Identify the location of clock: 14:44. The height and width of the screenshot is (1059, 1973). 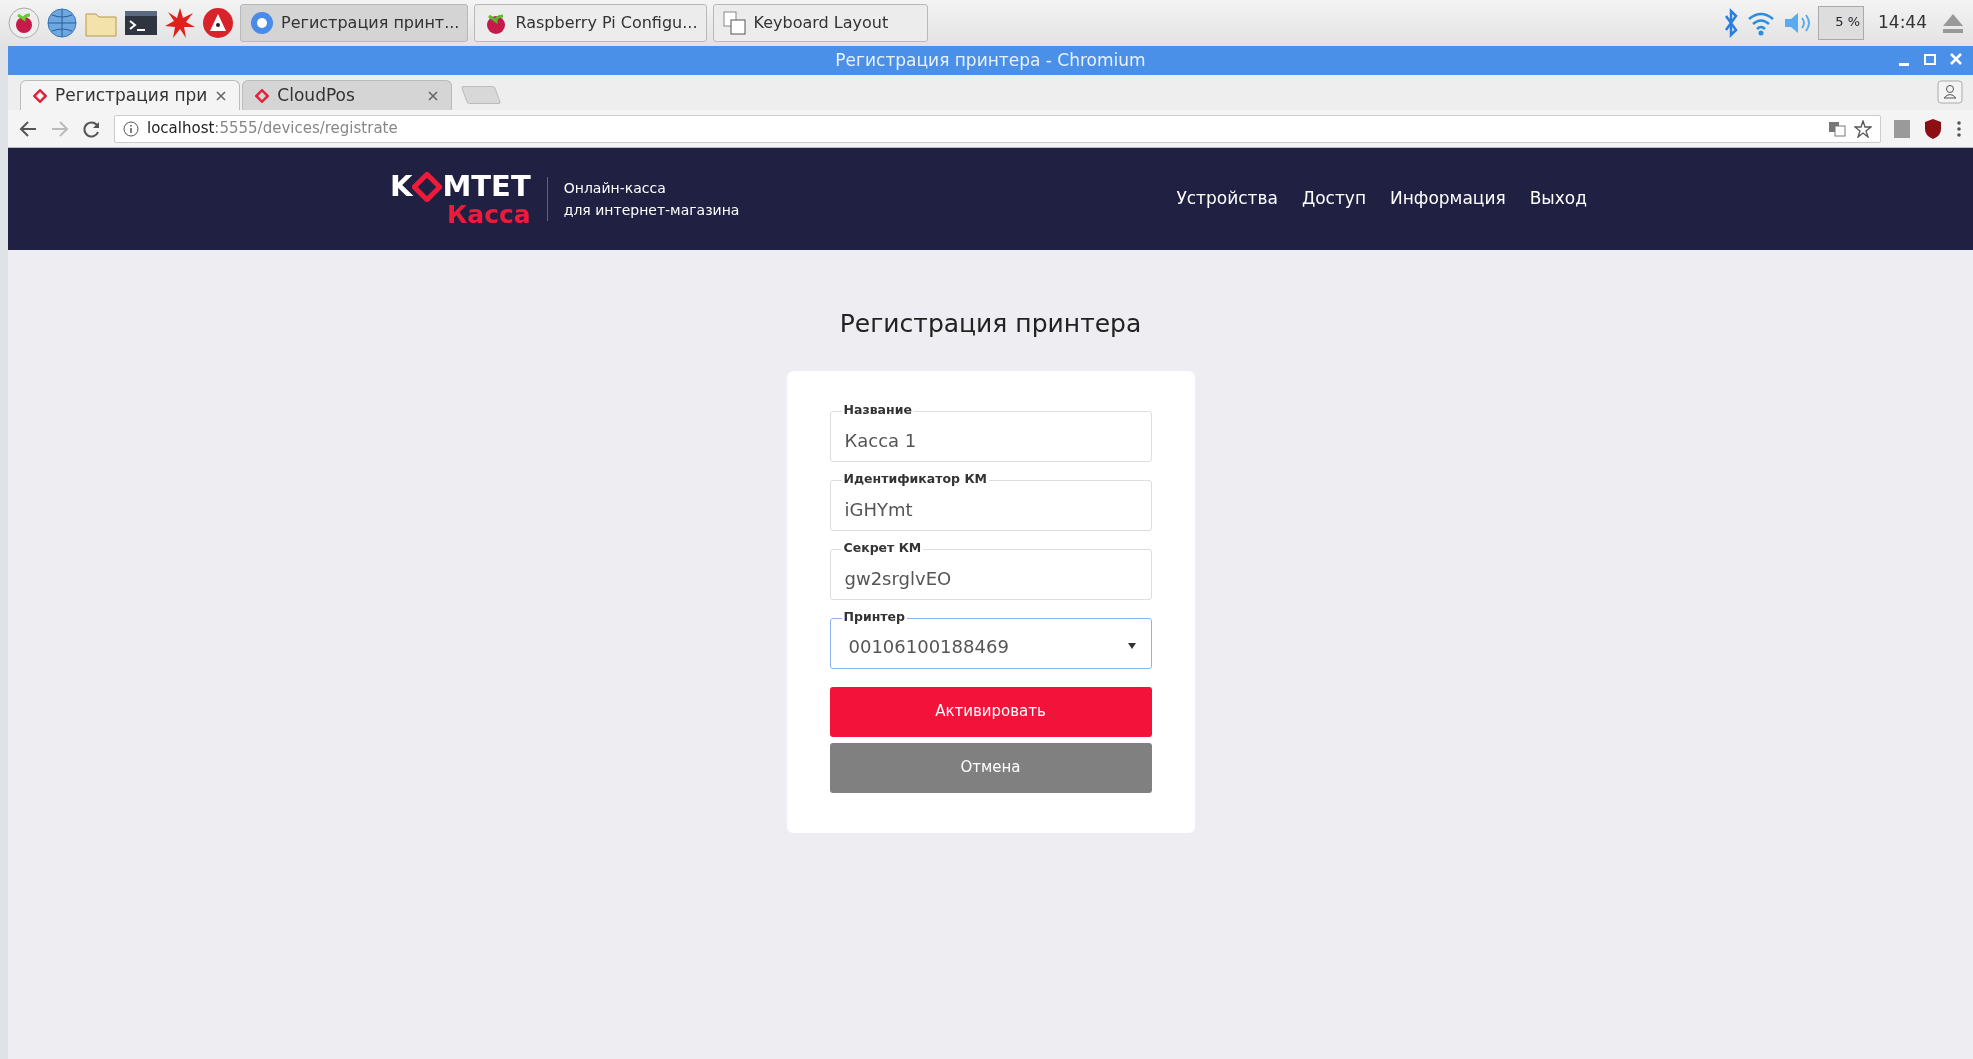
(1902, 23).